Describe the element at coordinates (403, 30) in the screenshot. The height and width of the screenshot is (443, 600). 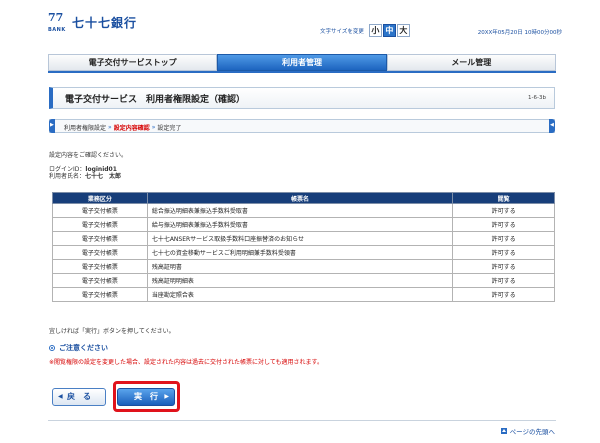
I see `font-size-large-button: 大` at that location.